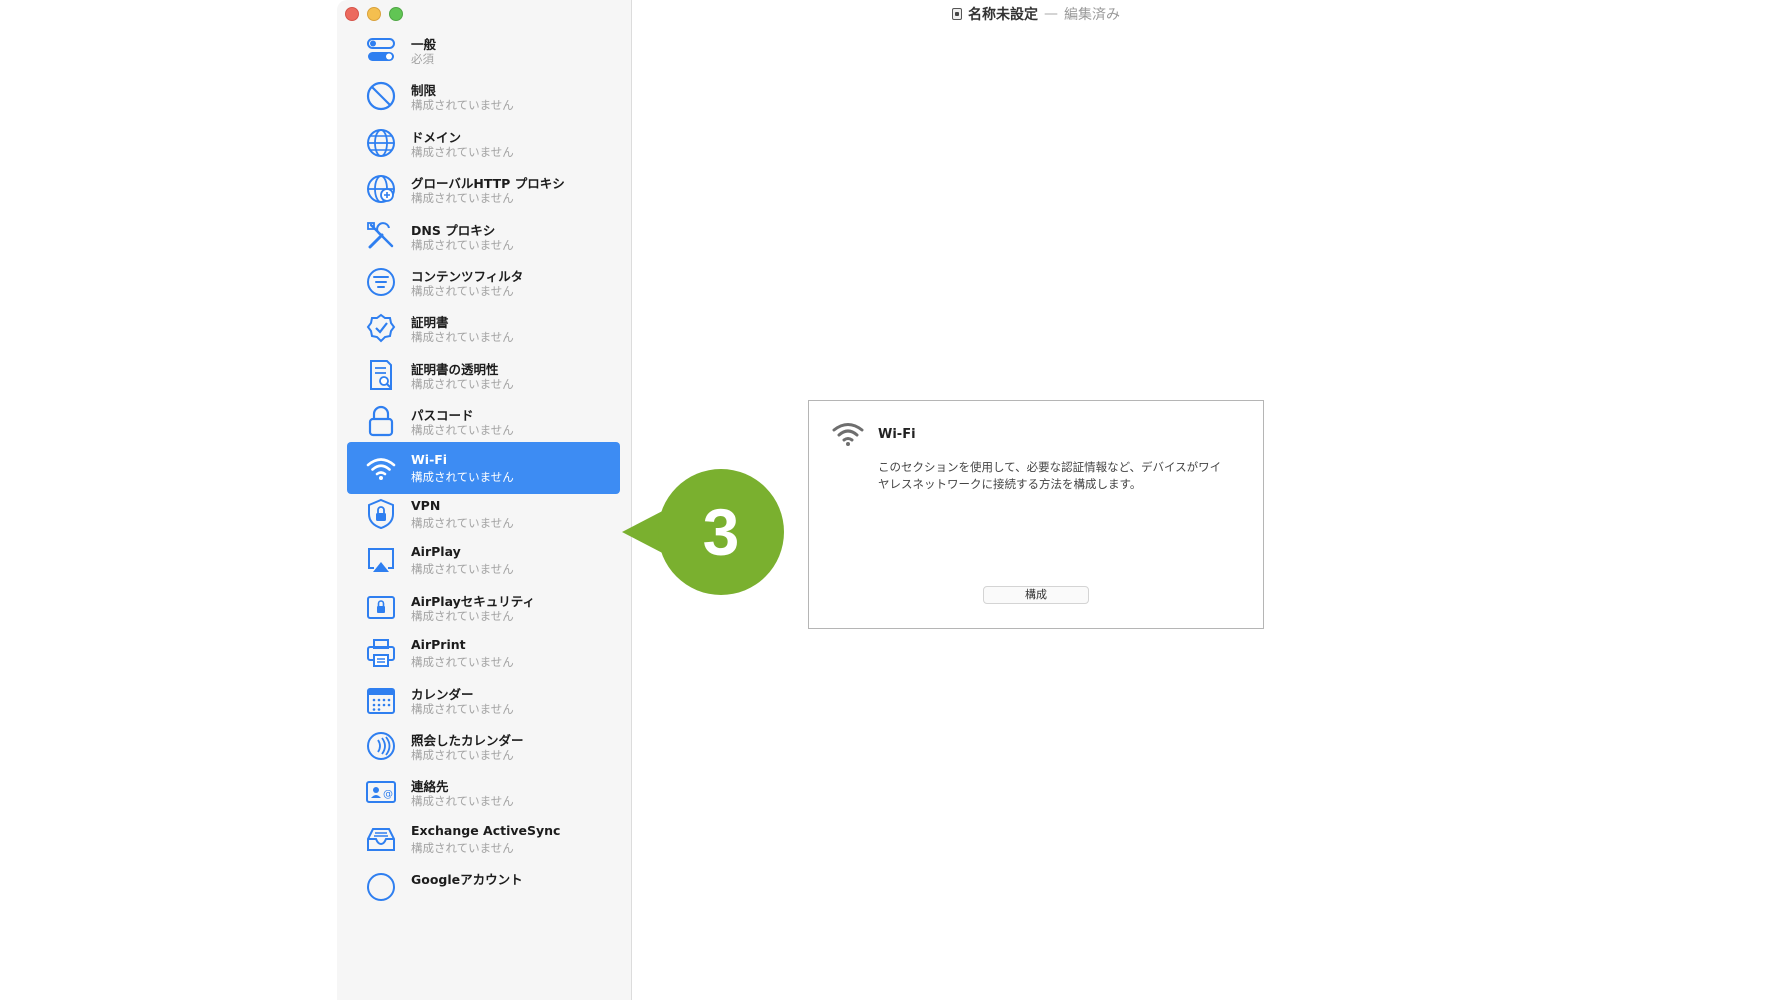 The image size is (1778, 1000). I want to click on calendar-icon, so click(381, 700).